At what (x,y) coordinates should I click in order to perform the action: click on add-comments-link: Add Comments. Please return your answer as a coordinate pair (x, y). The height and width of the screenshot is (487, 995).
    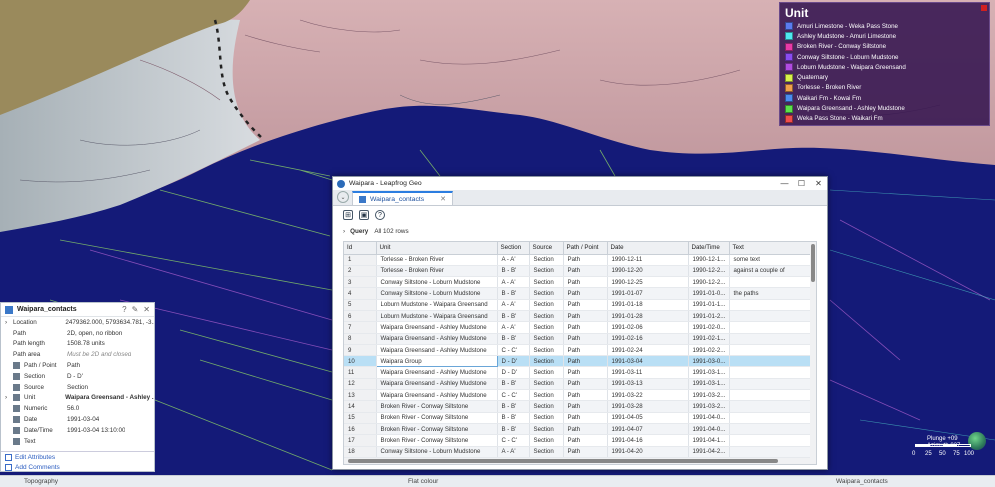
    Looking at the image, I should click on (77, 467).